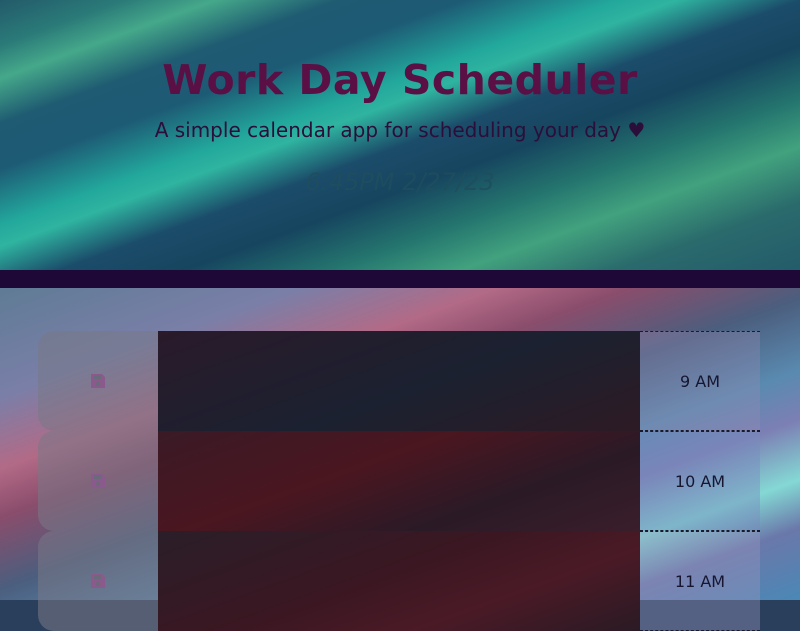 The image size is (800, 631). I want to click on time-block-row: 9 AM, so click(399, 381).